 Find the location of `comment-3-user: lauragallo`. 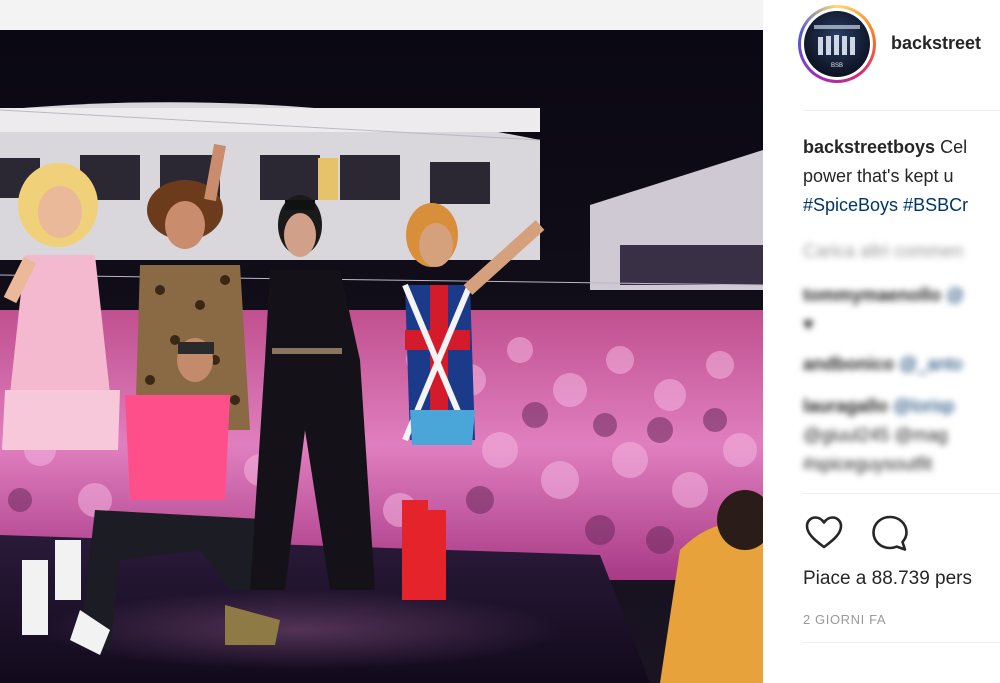

comment-3-user: lauragallo is located at coordinates (845, 406).